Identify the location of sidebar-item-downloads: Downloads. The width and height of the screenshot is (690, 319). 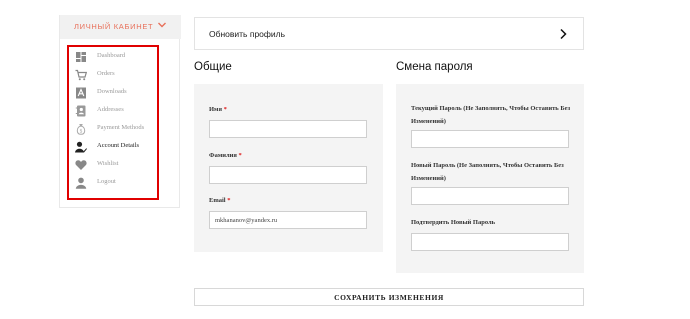
(115, 94).